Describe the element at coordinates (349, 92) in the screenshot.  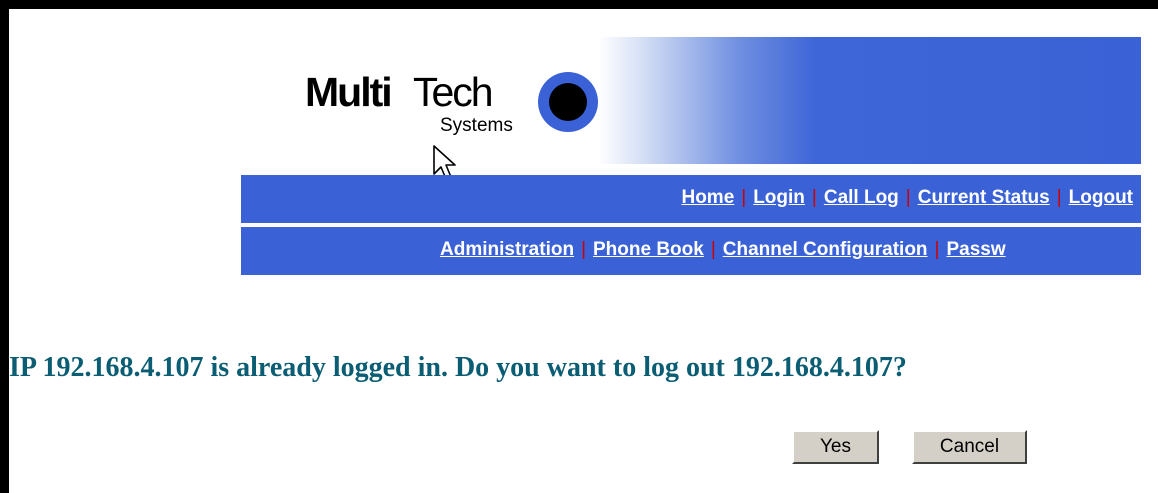
I see `logo-text-multi: Multi` at that location.